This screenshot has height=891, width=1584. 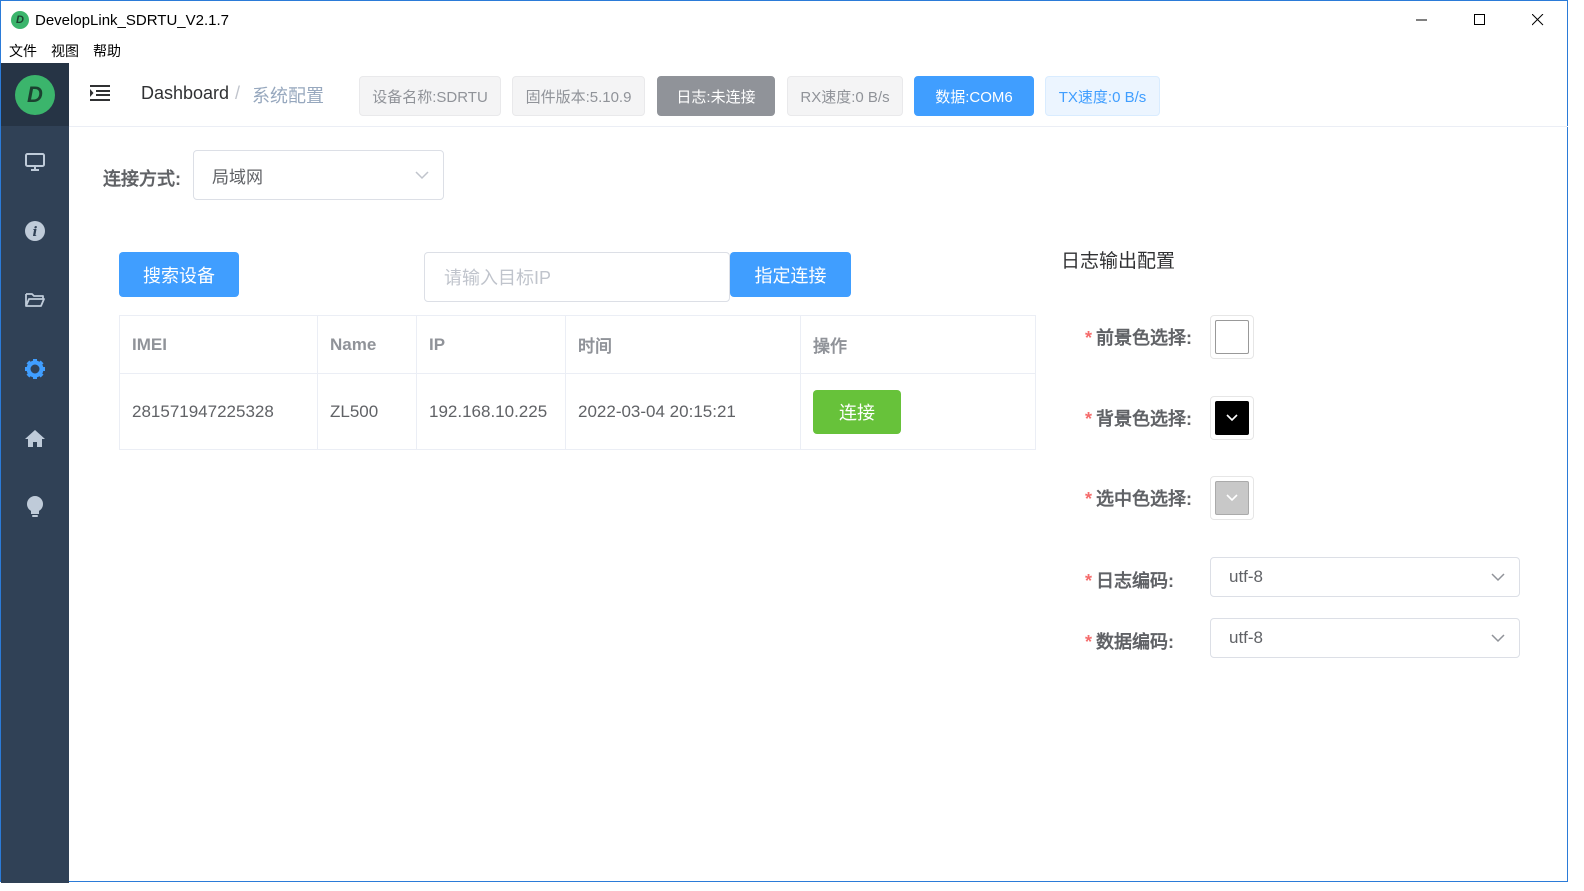 I want to click on home-icon, so click(x=35, y=438).